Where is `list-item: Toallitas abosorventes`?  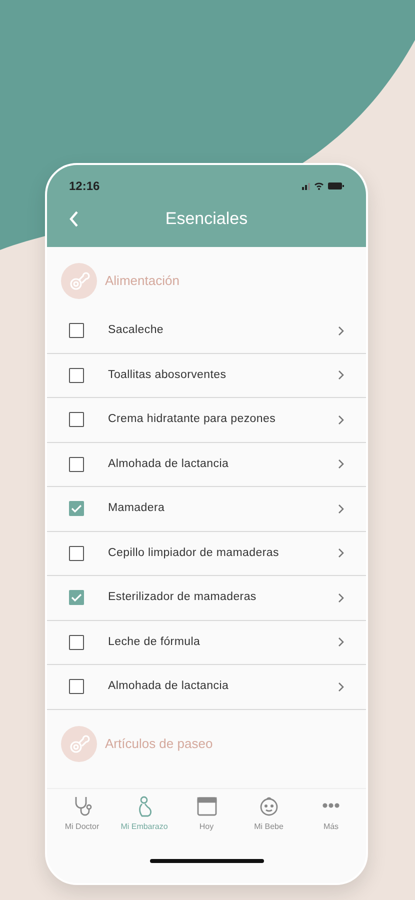 list-item: Toallitas abosorventes is located at coordinates (206, 376).